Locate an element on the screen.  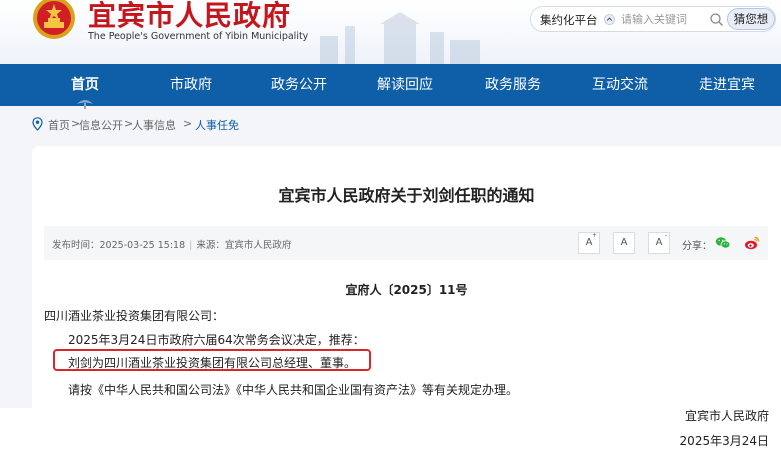
breadcrumb-personnel-info: 人事信息 is located at coordinates (154, 125).